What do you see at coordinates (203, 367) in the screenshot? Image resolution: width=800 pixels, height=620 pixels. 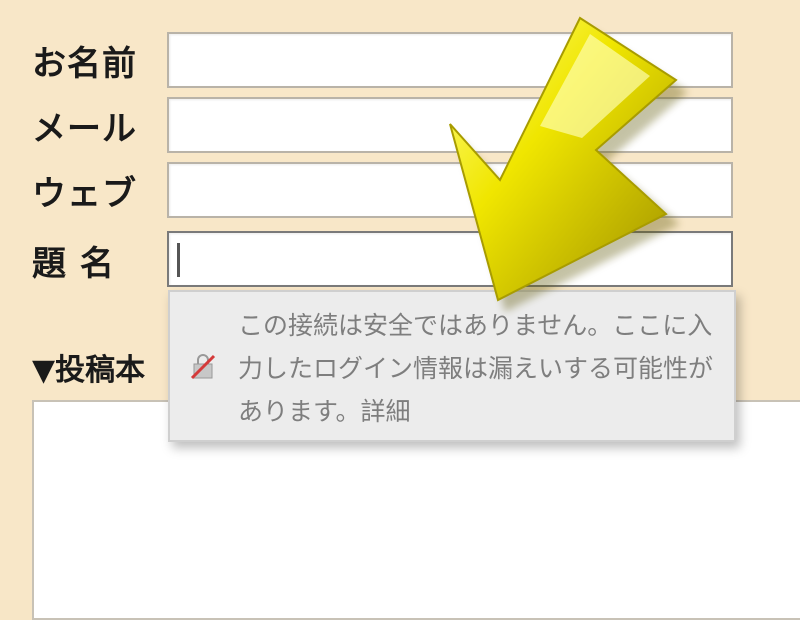 I see `broken-lock-icon` at bounding box center [203, 367].